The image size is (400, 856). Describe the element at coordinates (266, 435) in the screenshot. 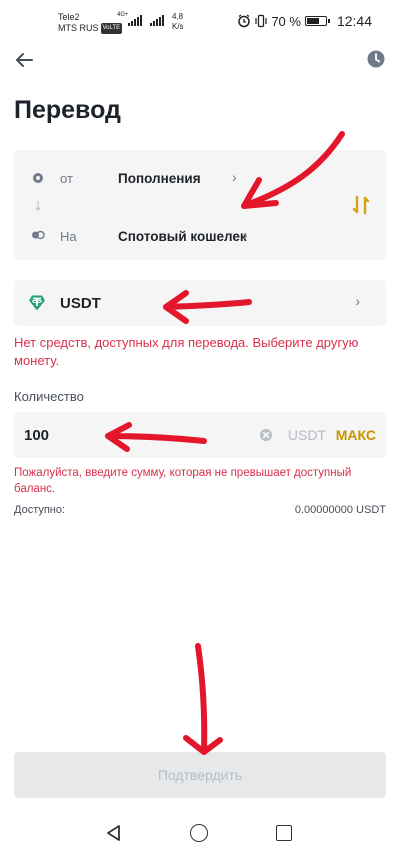

I see `clear-icon` at that location.